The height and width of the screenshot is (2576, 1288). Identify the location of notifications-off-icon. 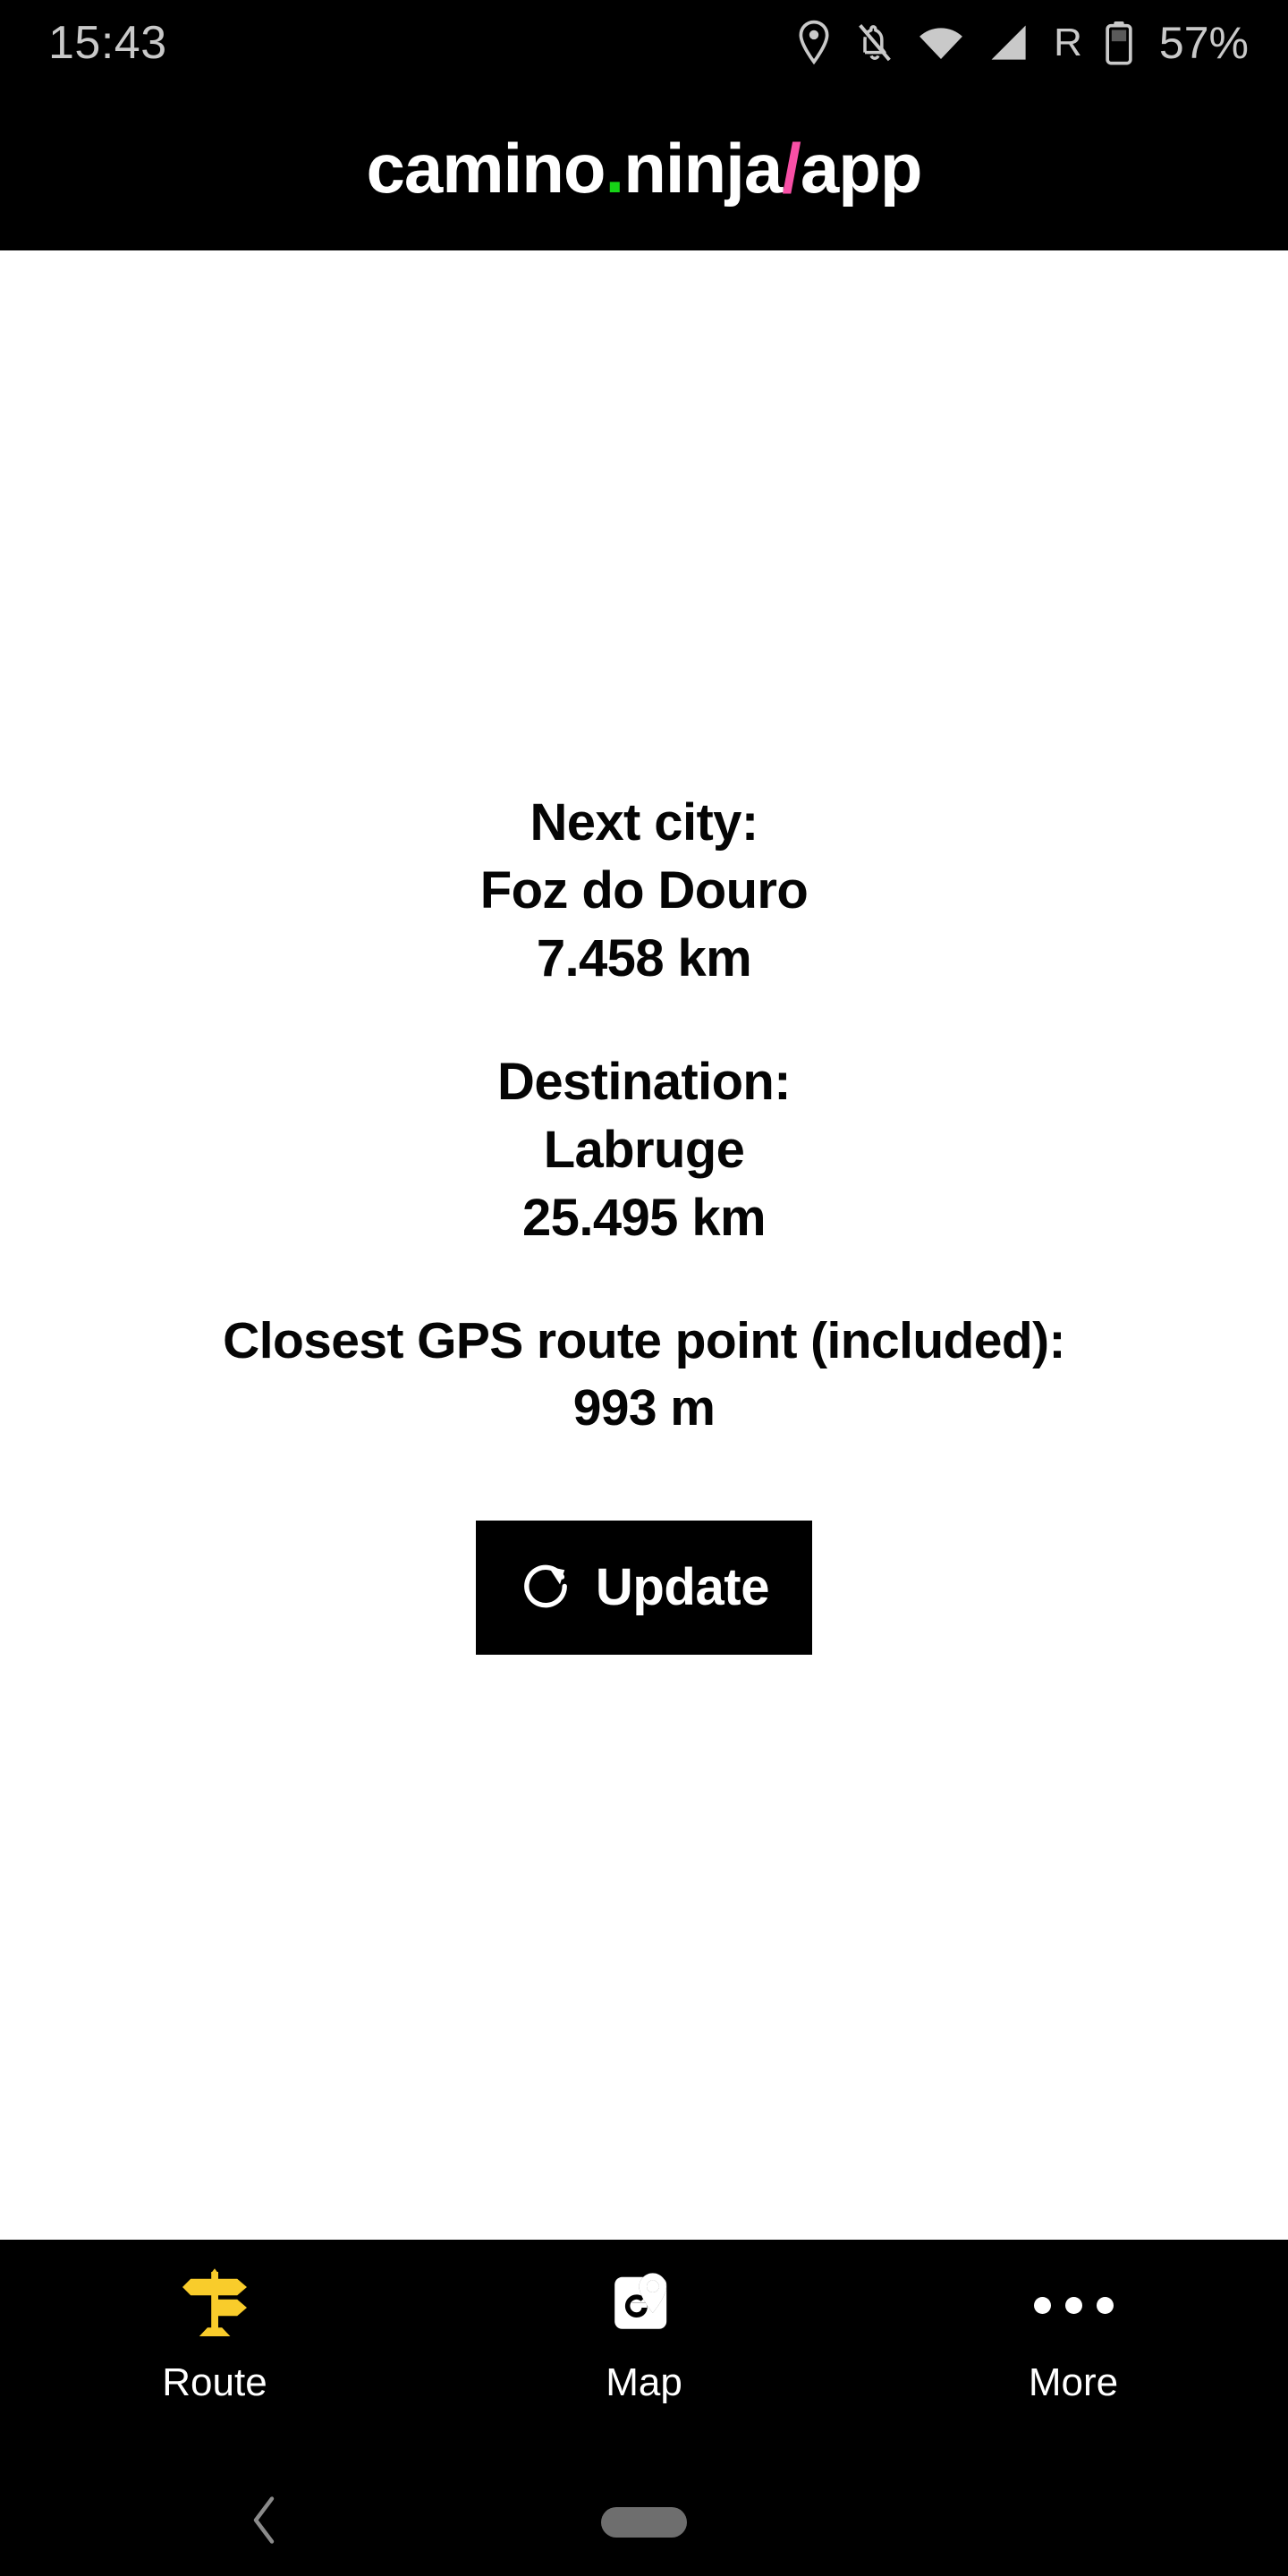
(874, 43).